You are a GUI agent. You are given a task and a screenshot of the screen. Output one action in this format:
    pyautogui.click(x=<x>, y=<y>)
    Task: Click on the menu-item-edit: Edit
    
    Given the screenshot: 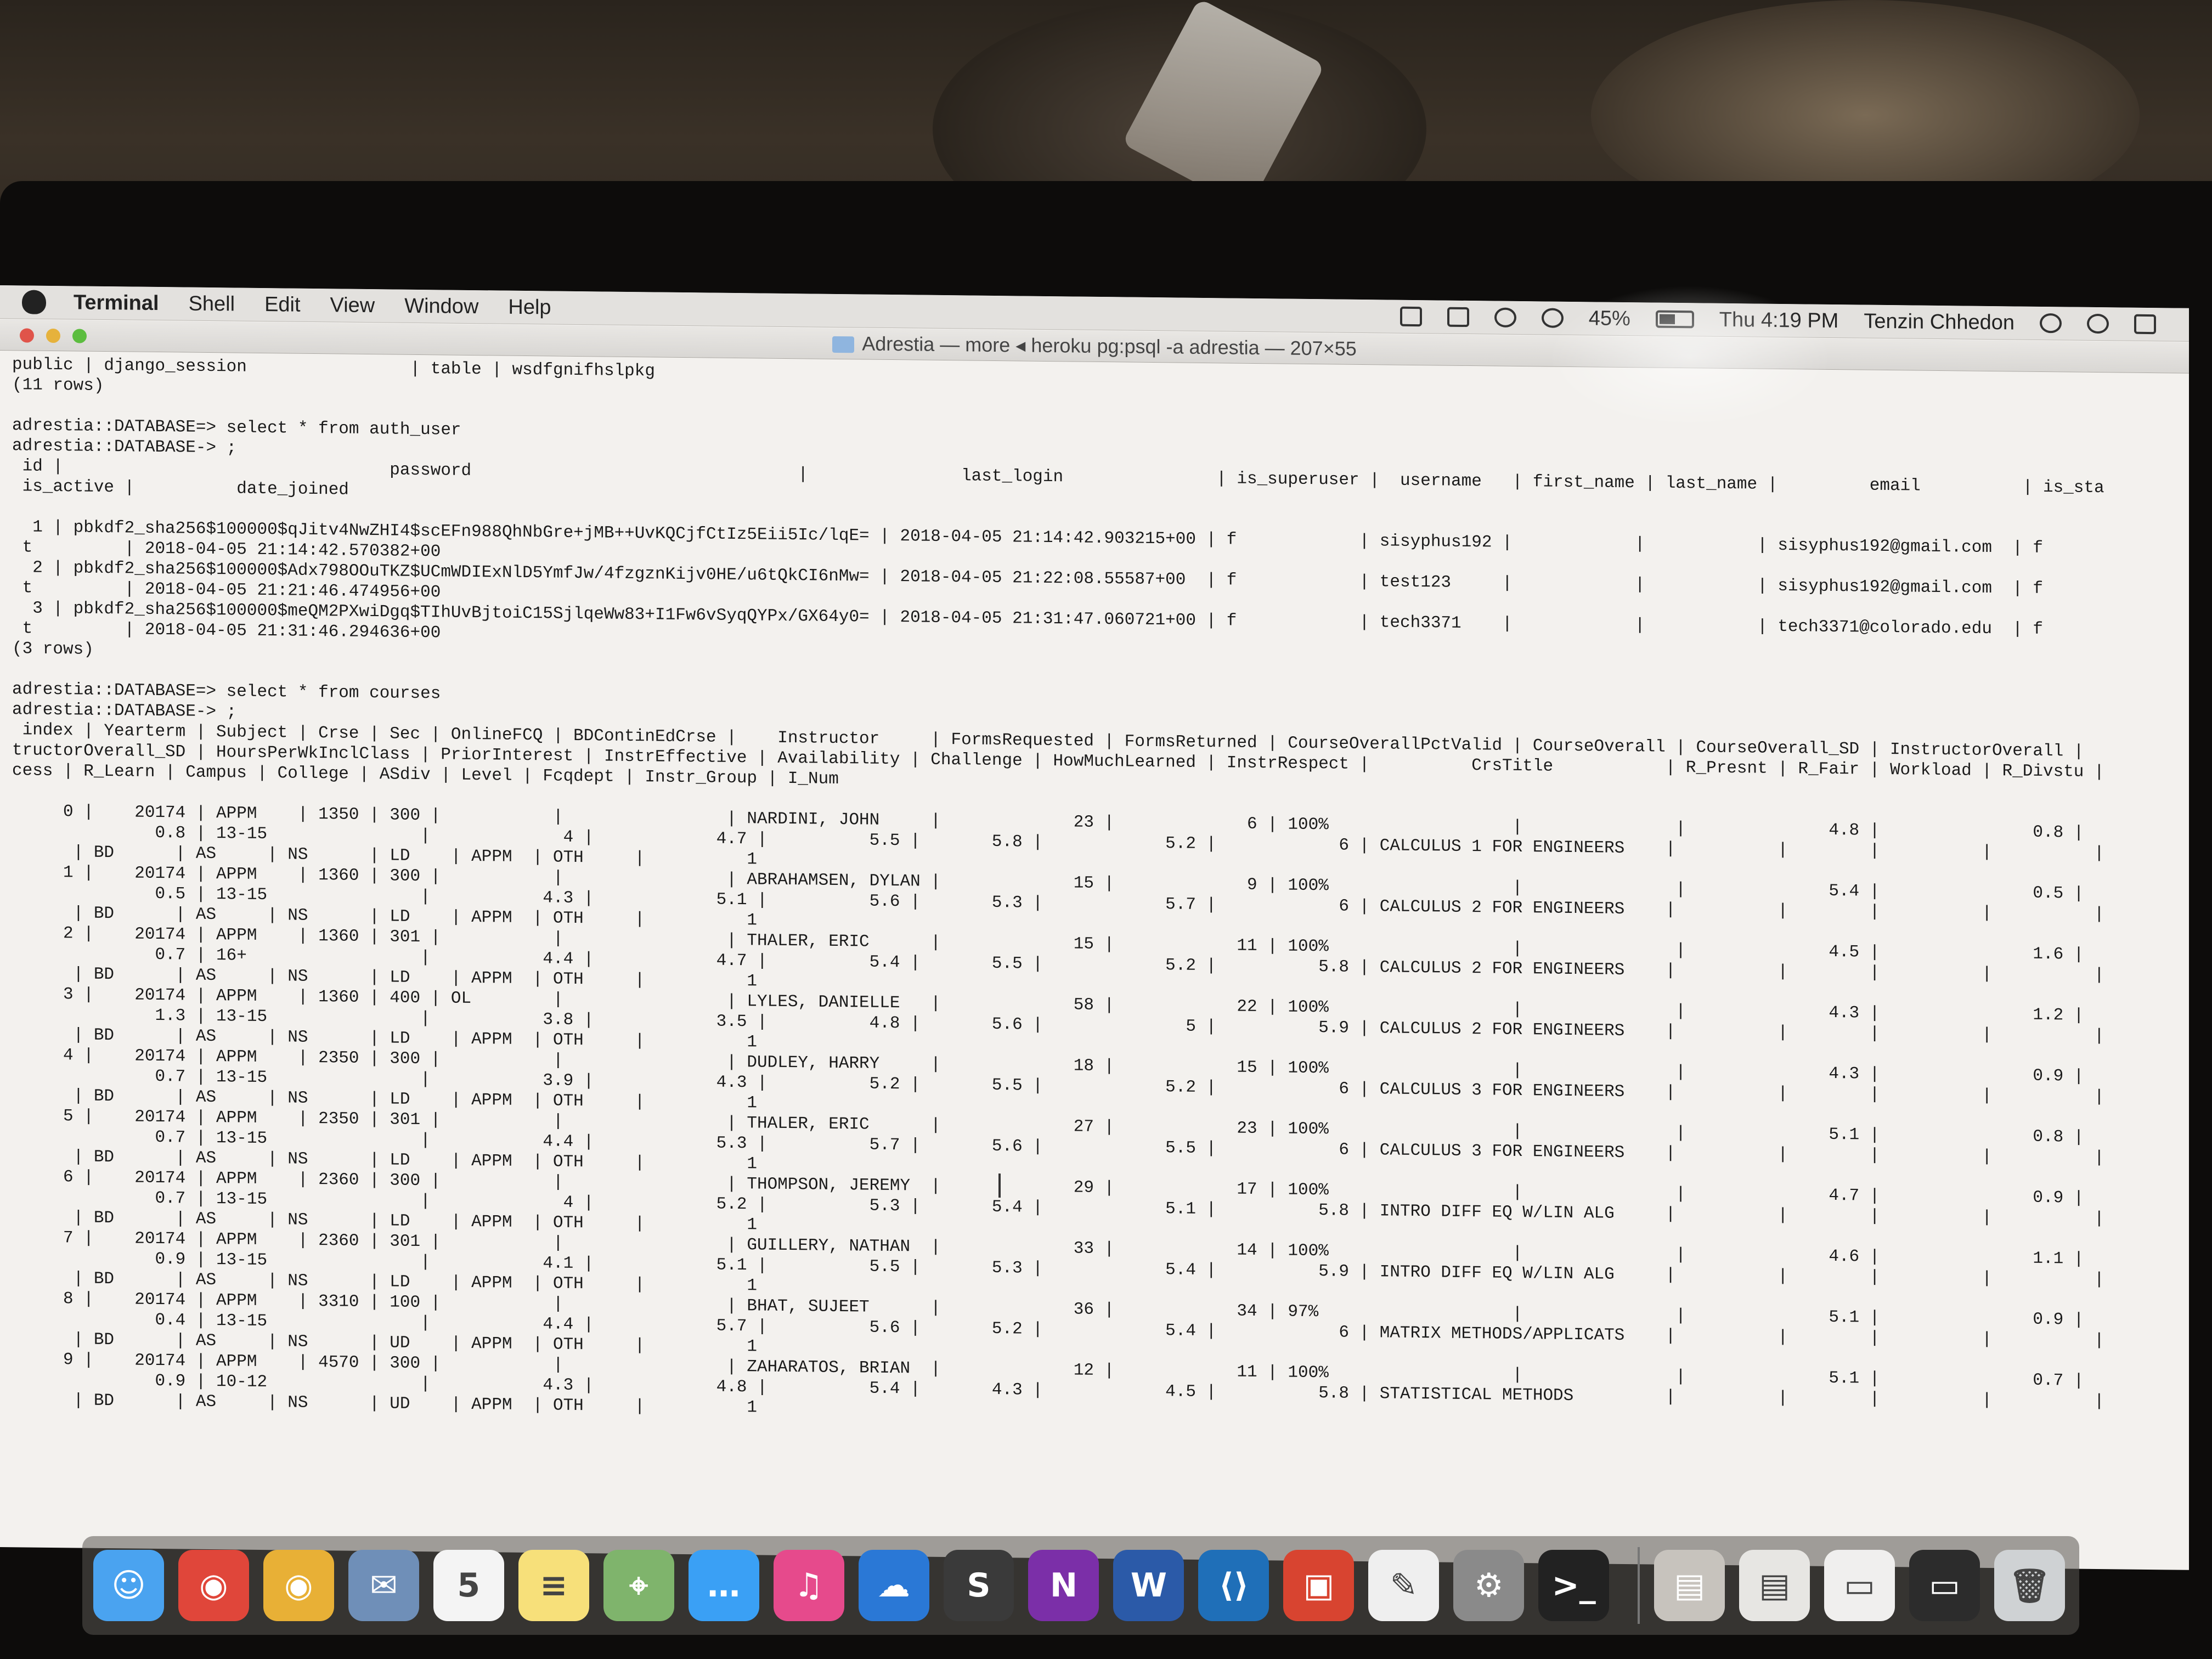 What is the action you would take?
    pyautogui.click(x=282, y=305)
    